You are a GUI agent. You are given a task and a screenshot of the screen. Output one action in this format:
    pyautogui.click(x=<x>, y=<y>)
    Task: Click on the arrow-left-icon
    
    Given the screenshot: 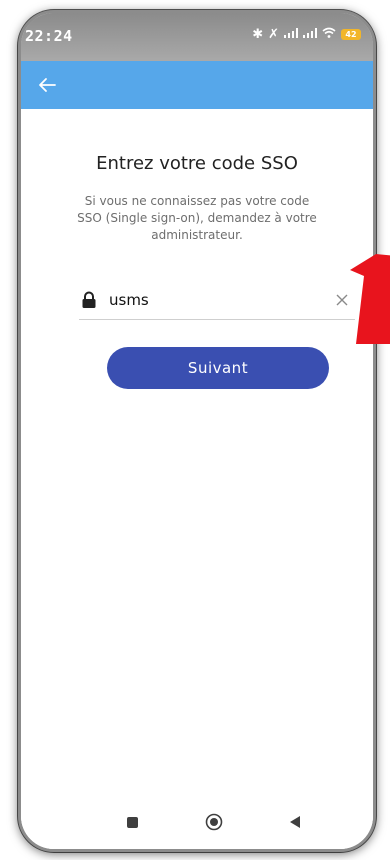 What is the action you would take?
    pyautogui.click(x=47, y=85)
    